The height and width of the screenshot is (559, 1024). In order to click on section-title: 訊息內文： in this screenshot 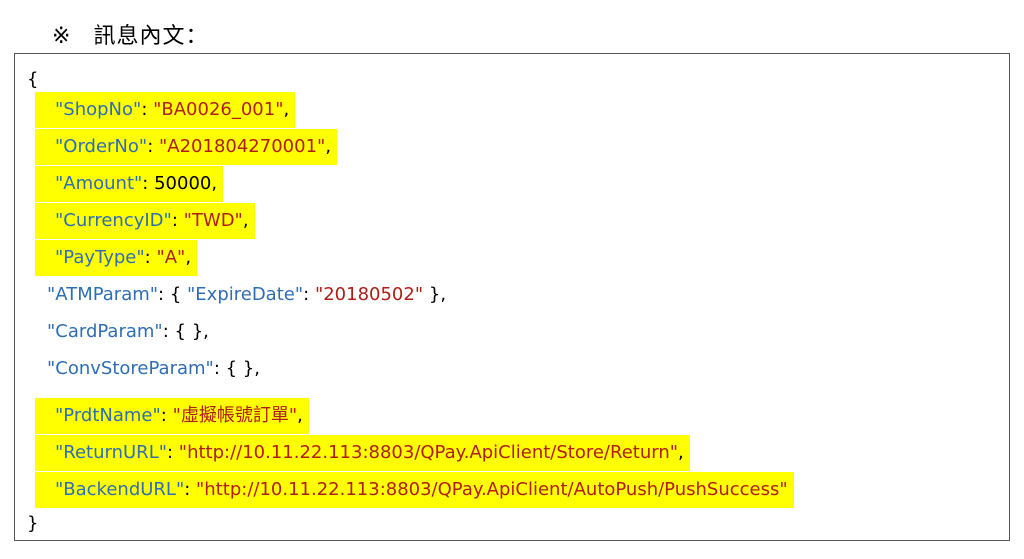, I will do `click(151, 36)`.